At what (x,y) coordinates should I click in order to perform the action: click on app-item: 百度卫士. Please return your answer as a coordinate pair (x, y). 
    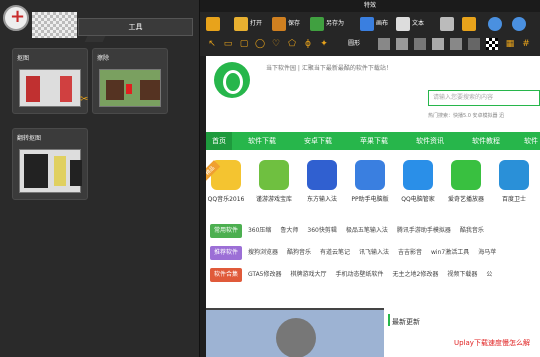
    Looking at the image, I should click on (514, 181).